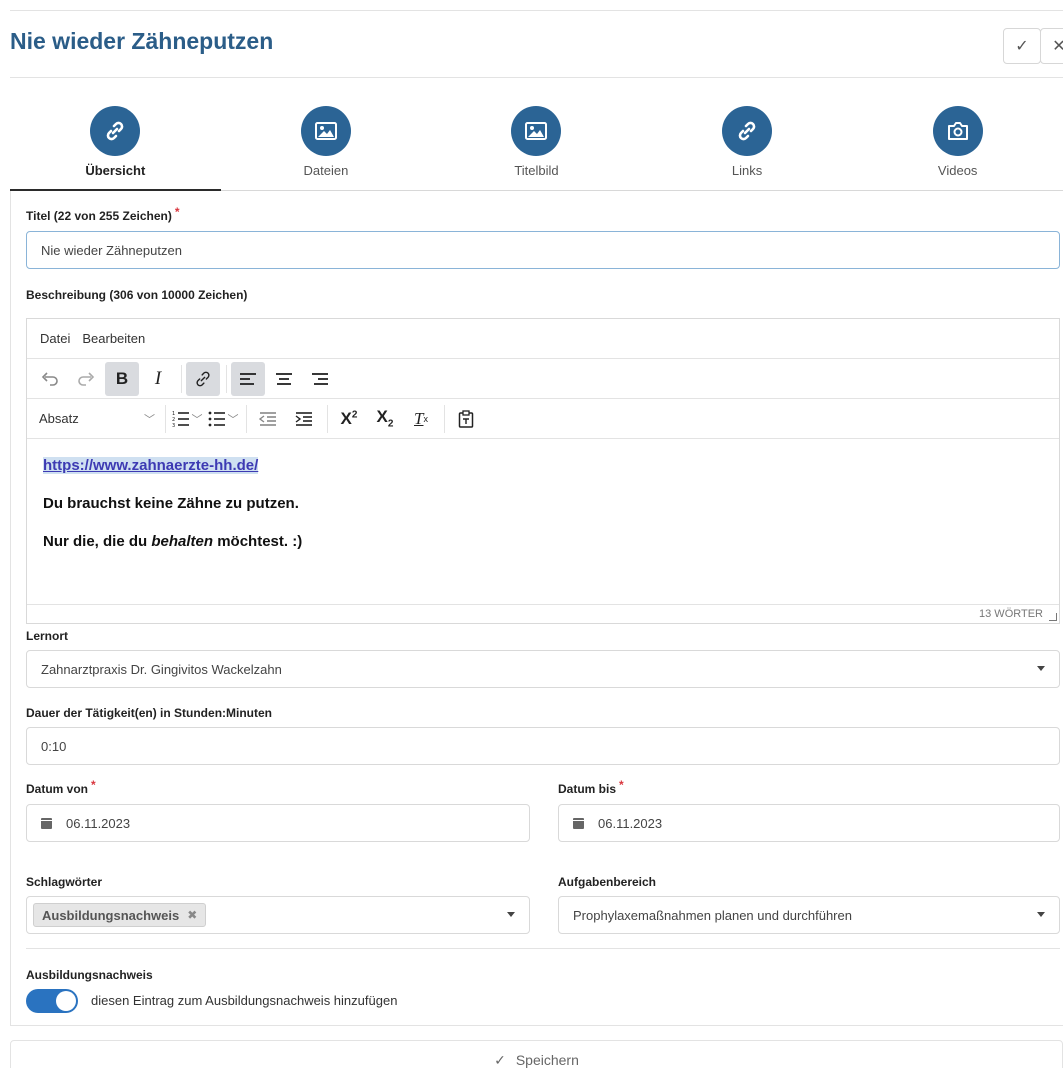 The width and height of the screenshot is (1063, 1068). Describe the element at coordinates (747, 170) in the screenshot. I see `tab-label: Links` at that location.